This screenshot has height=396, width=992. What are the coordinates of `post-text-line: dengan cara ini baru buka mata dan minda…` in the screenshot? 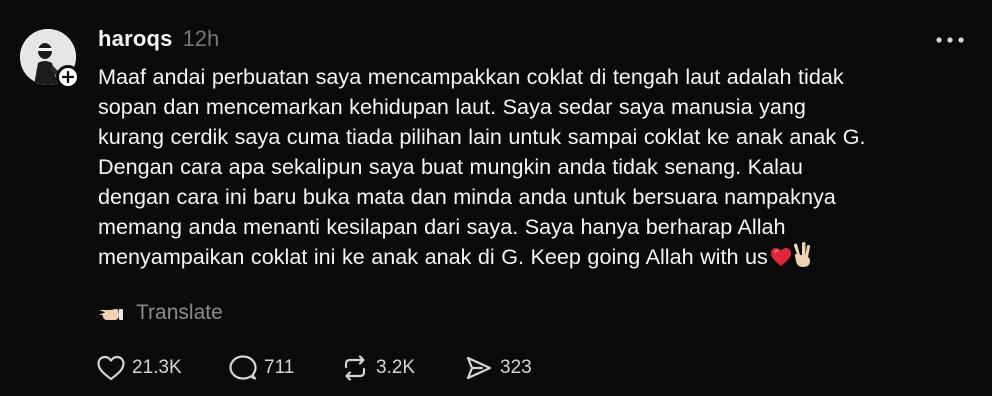 It's located at (467, 196).